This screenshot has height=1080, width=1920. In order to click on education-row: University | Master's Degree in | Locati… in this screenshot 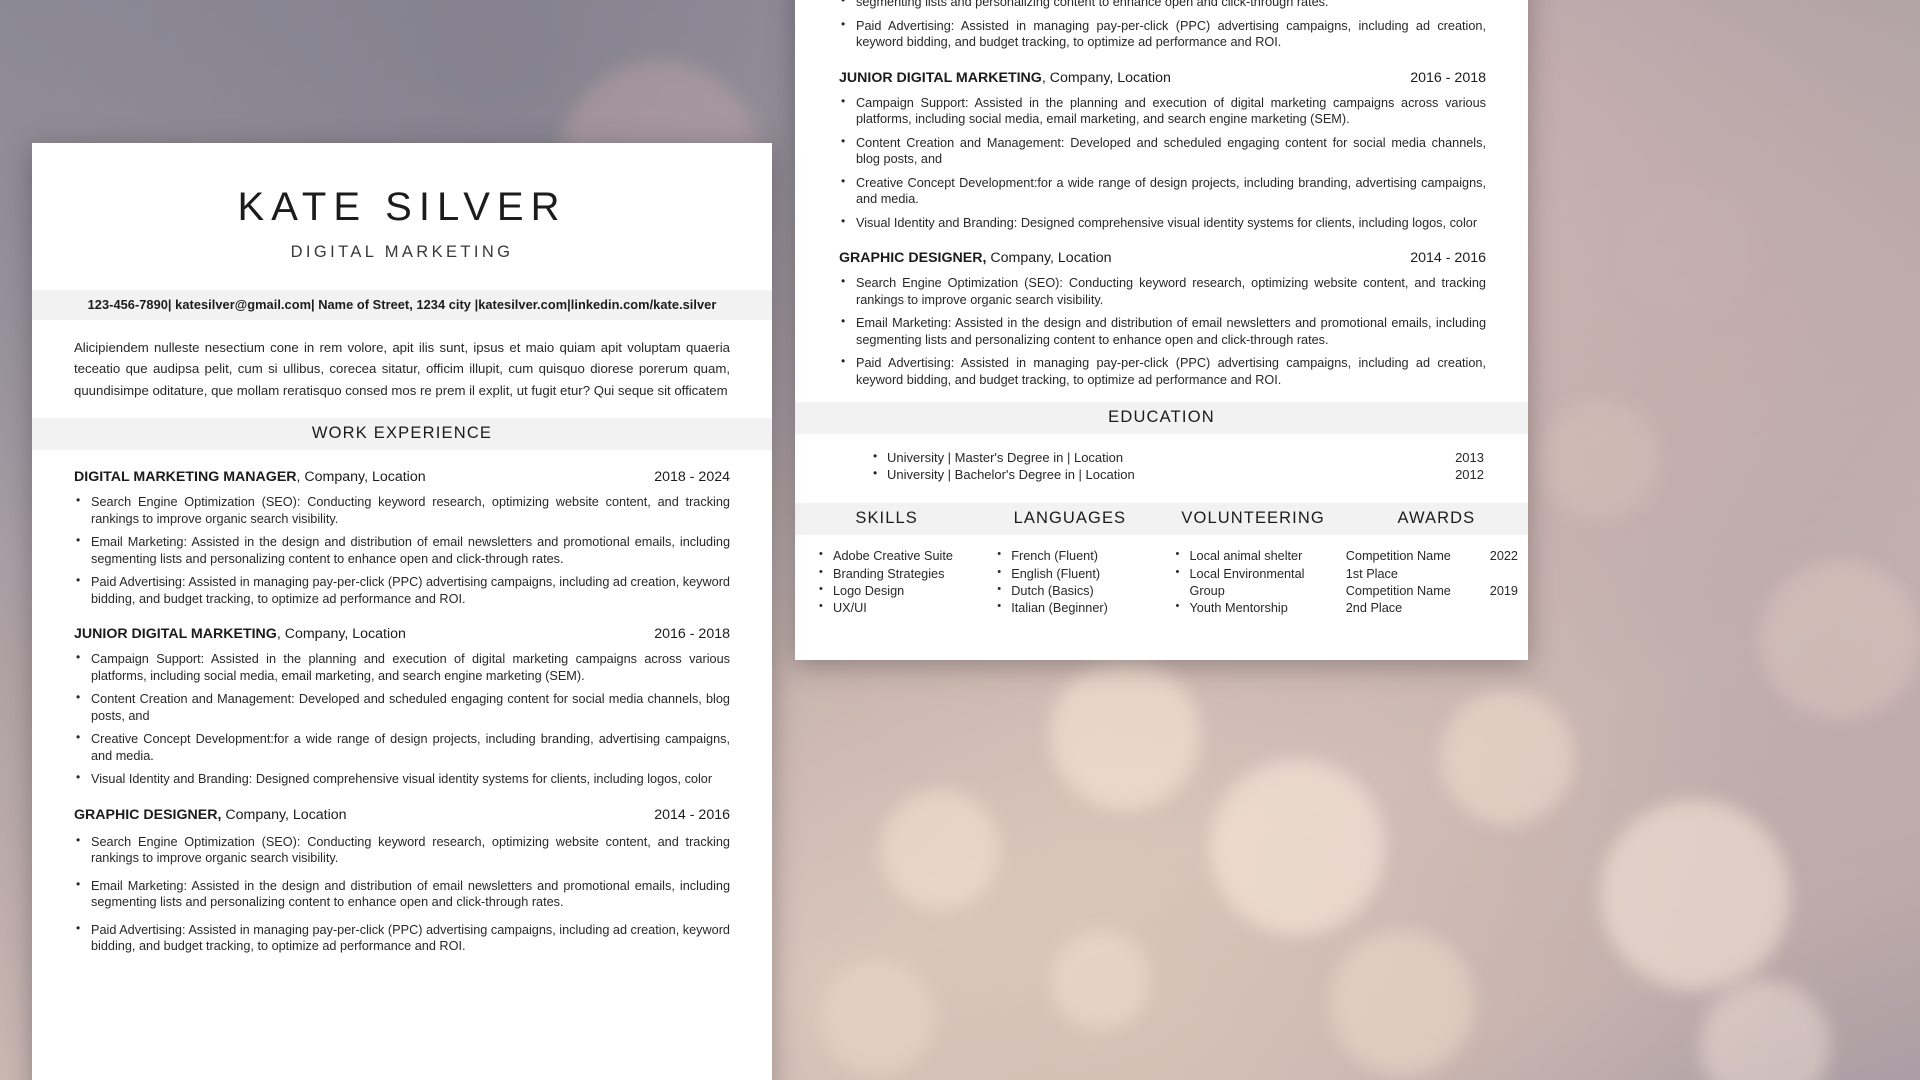, I will do `click(1178, 458)`.